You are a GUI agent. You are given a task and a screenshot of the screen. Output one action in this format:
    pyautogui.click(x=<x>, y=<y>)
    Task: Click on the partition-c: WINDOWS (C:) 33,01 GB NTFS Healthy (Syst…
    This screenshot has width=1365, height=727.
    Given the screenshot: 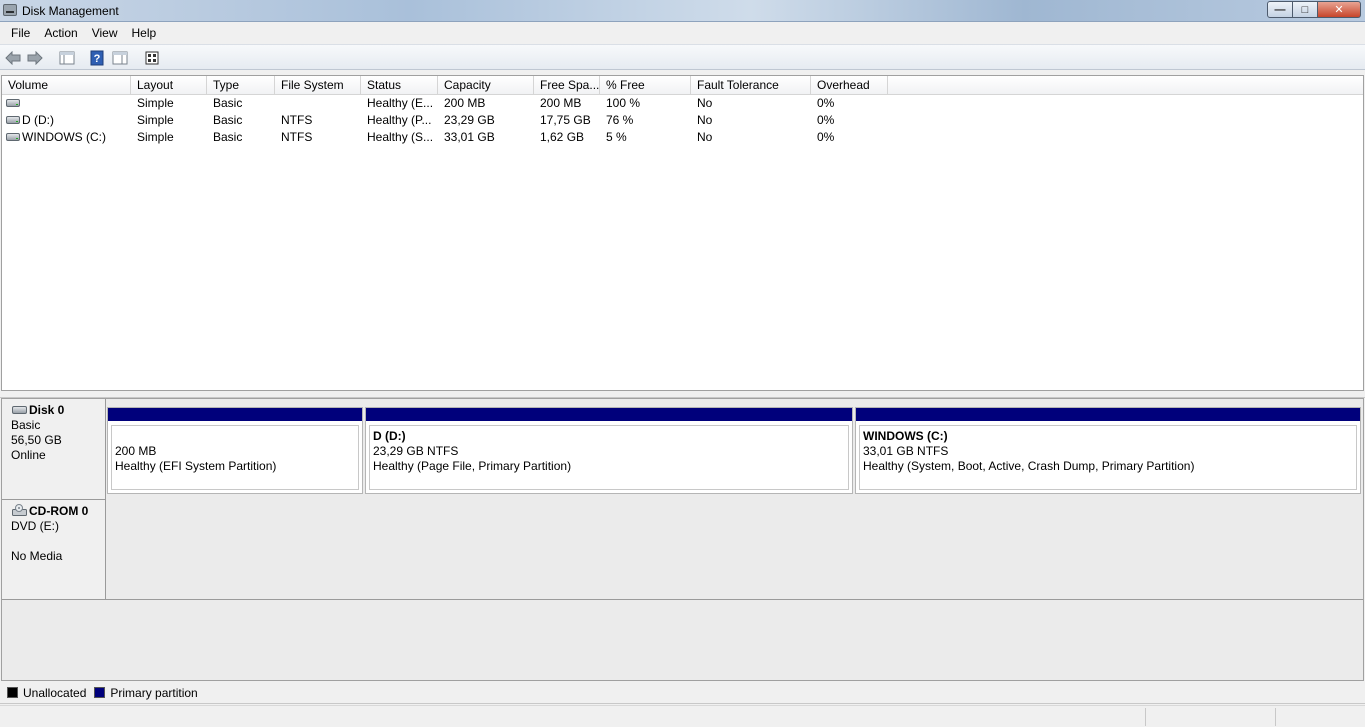 What is the action you would take?
    pyautogui.click(x=1108, y=450)
    